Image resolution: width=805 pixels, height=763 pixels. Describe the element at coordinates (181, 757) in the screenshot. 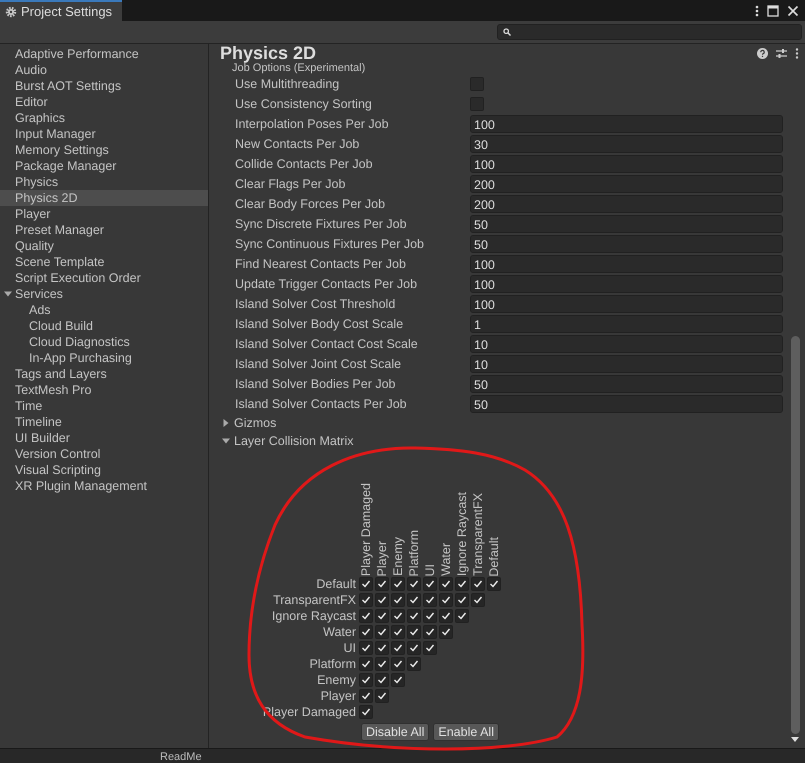

I see `asset-label: ReadMe` at that location.